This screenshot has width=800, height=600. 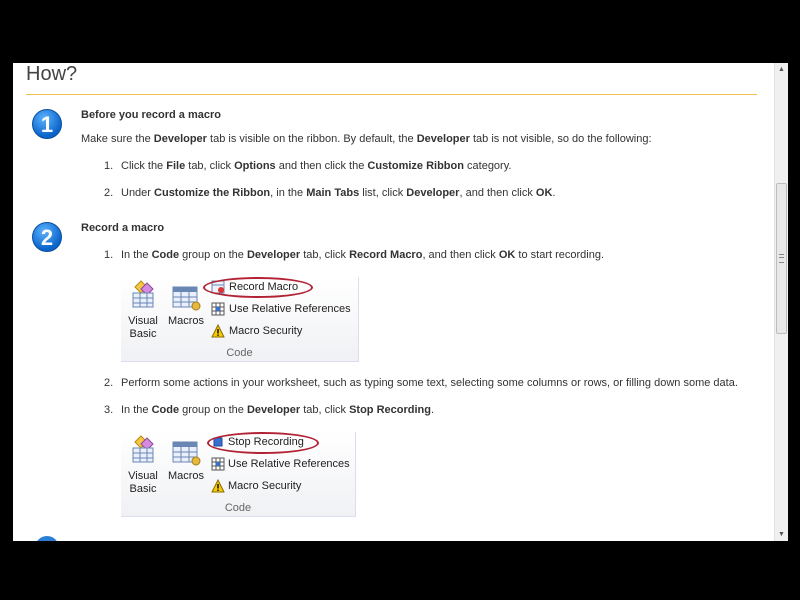 I want to click on text-part: Main Tabs, so click(x=333, y=193).